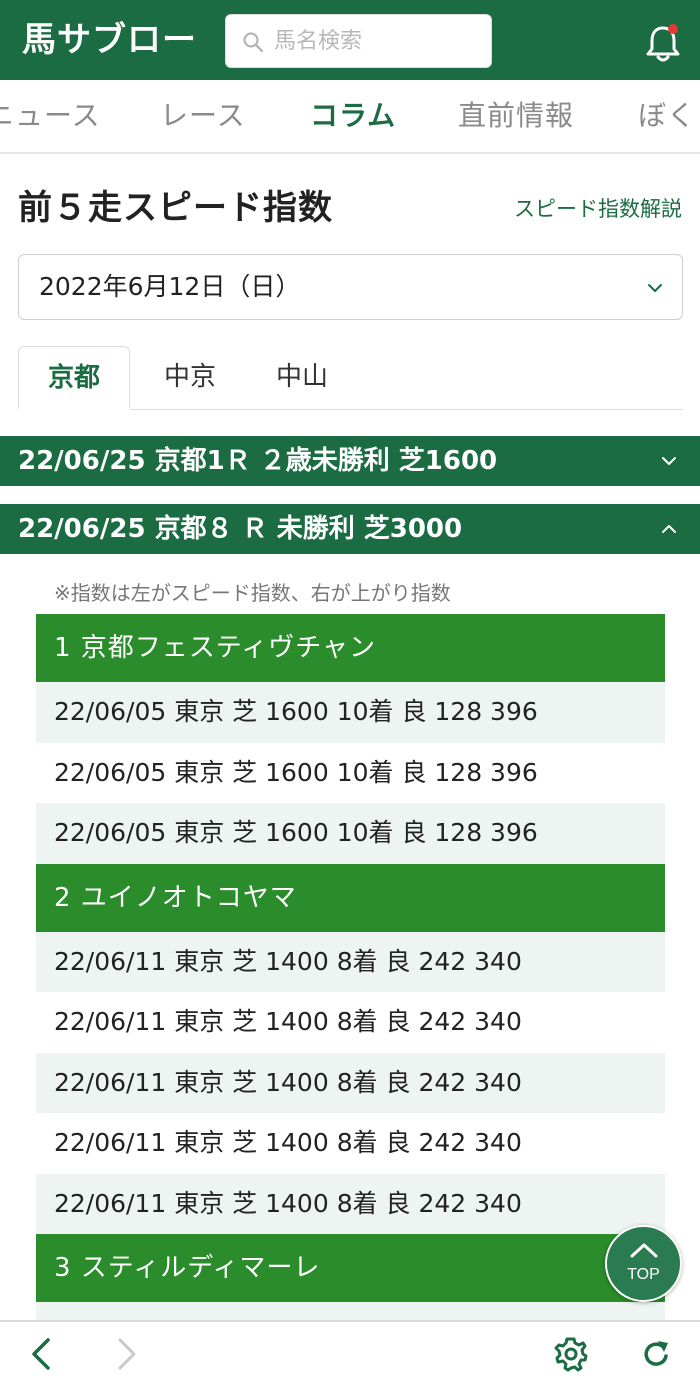  Describe the element at coordinates (353, 116) in the screenshot. I see `tab-column: コラム` at that location.